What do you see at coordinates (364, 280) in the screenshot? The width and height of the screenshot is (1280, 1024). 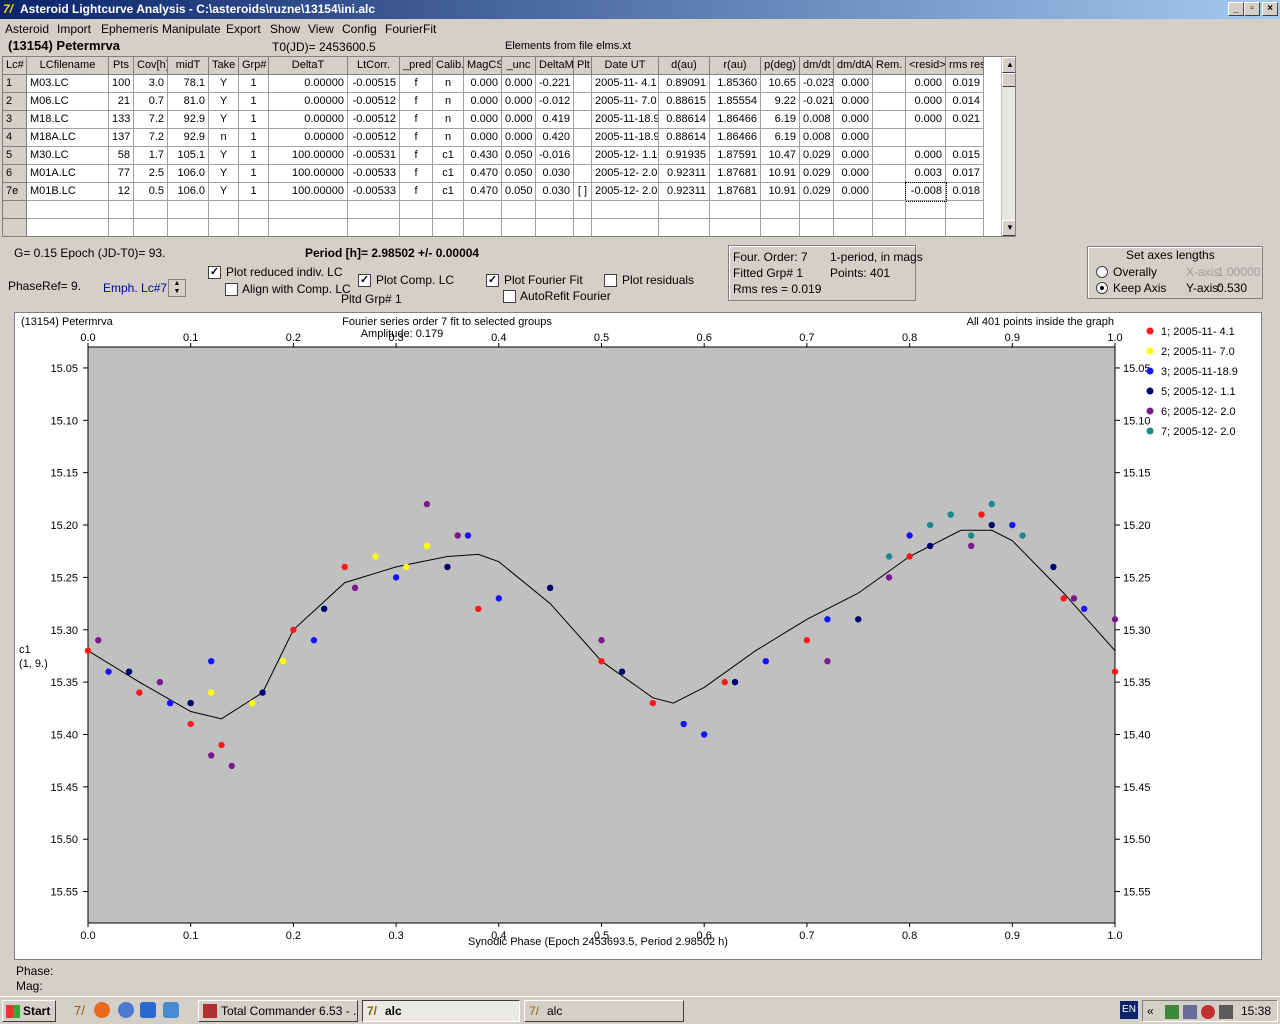 I see `plot-comp-checkbox: ✓` at bounding box center [364, 280].